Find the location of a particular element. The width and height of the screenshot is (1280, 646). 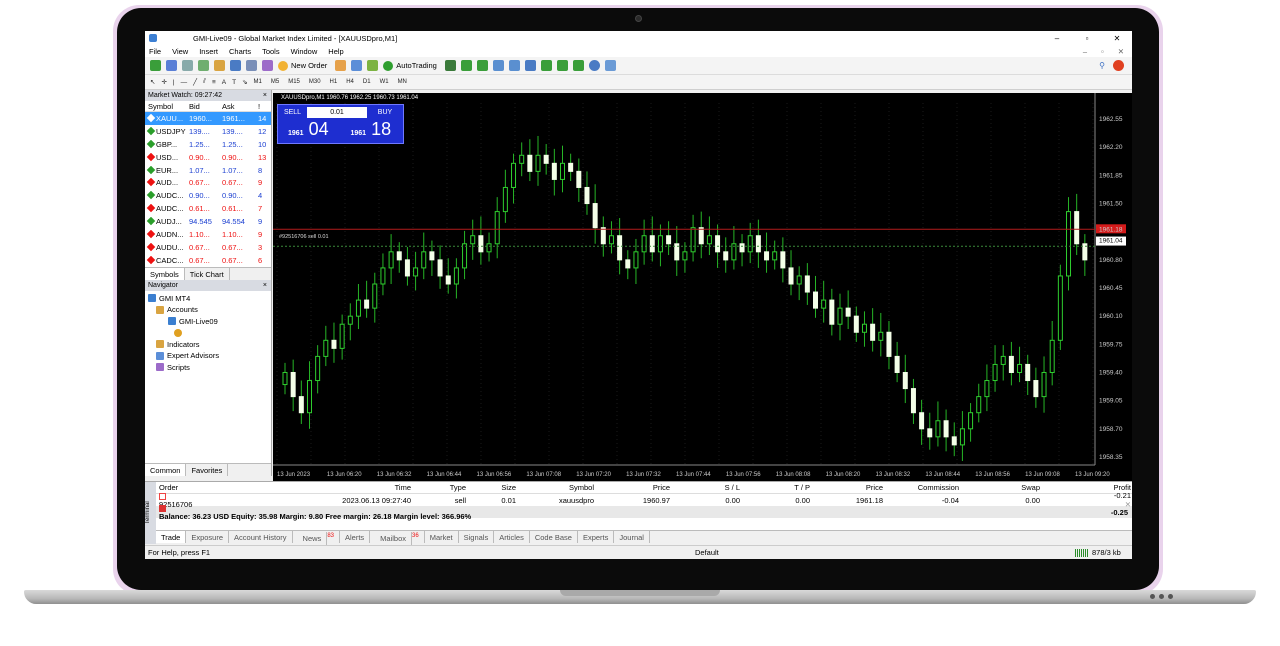

list-item: AUDJ... 94.545 94.554 9 is located at coordinates (208, 221).